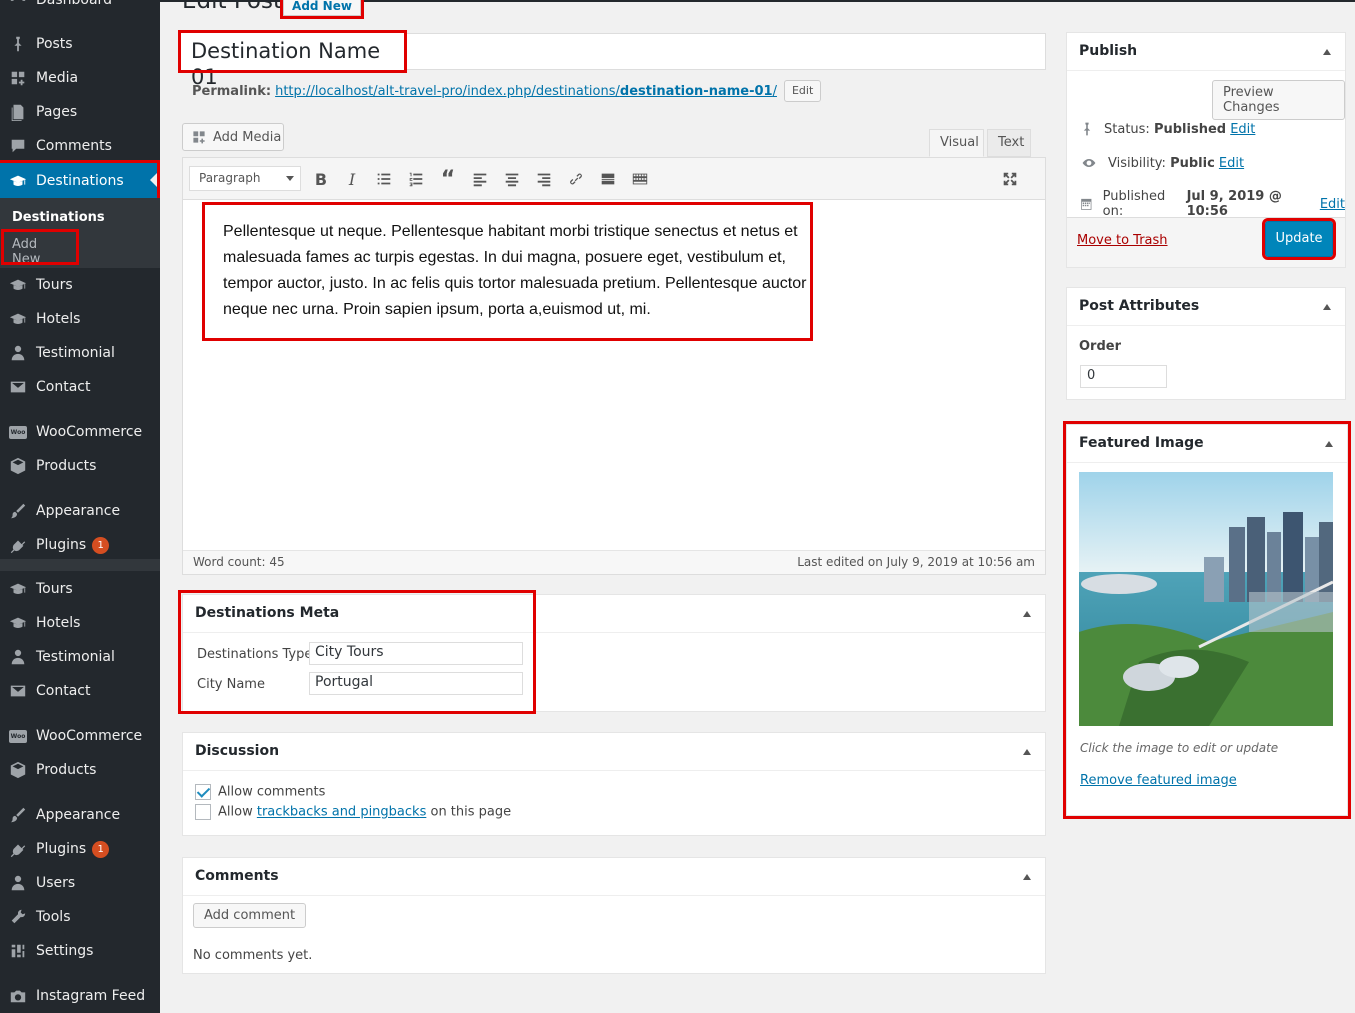 This screenshot has height=1013, width=1355. What do you see at coordinates (232, 91) in the screenshot?
I see `permalink-label: Permalink:` at bounding box center [232, 91].